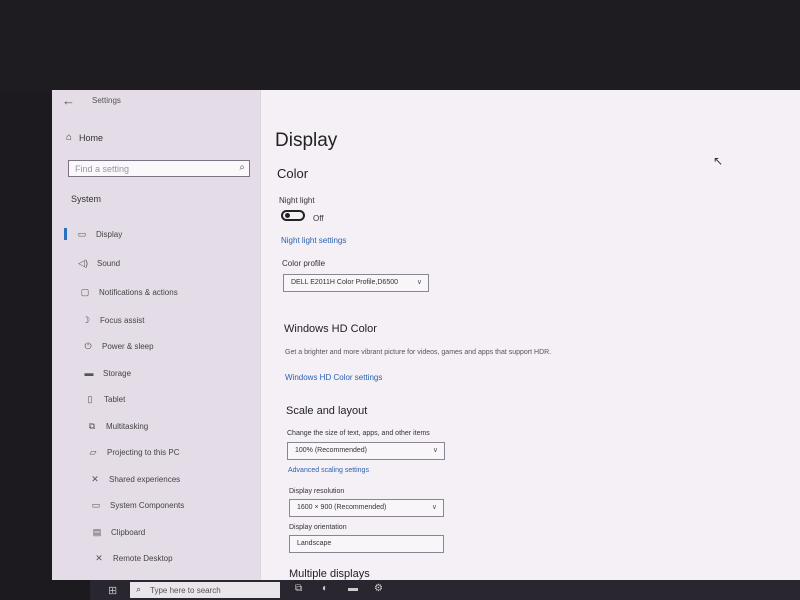 Image resolution: width=800 pixels, height=600 pixels. I want to click on multitasking-icon: ⧉, so click(92, 425).